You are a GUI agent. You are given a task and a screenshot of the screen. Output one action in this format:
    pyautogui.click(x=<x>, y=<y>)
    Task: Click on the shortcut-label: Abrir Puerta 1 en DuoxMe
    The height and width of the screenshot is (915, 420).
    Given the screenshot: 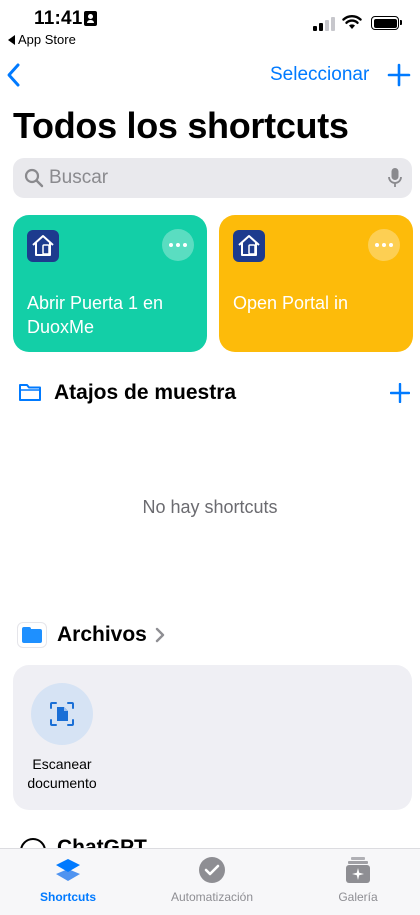 What is the action you would take?
    pyautogui.click(x=95, y=315)
    